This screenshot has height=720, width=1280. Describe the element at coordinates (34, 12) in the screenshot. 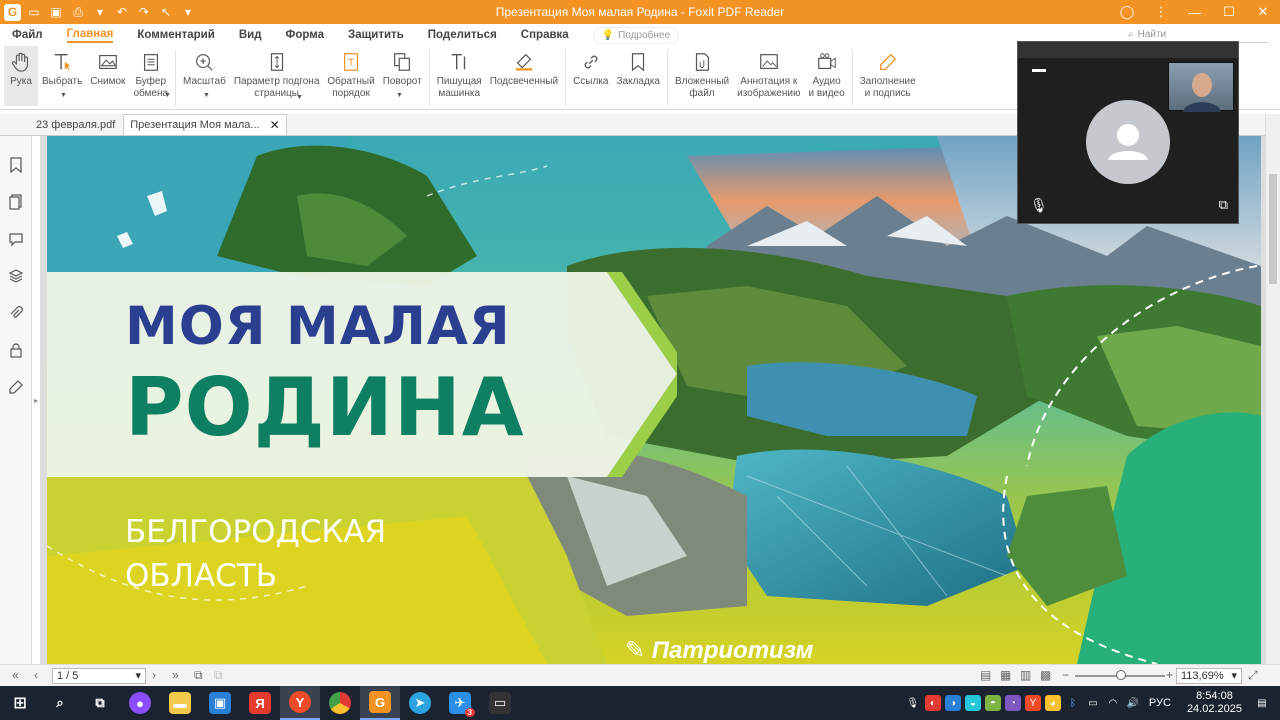

I see `open-icon: ▭` at that location.